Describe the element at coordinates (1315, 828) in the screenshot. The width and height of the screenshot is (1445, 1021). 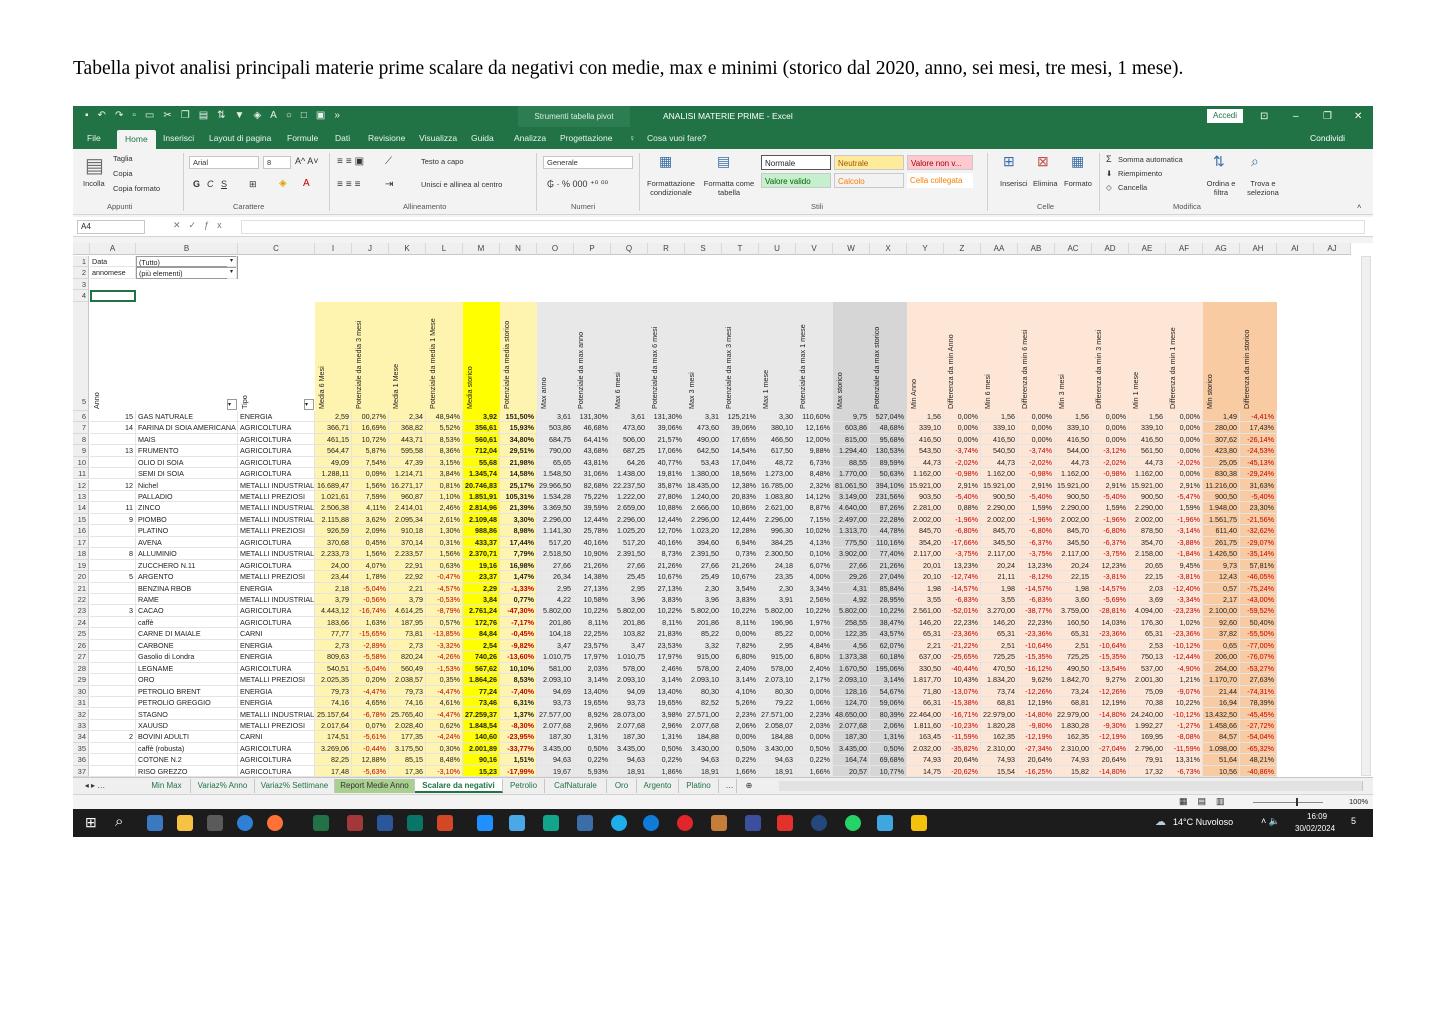
I see `clock-date: 30/02/2024` at that location.